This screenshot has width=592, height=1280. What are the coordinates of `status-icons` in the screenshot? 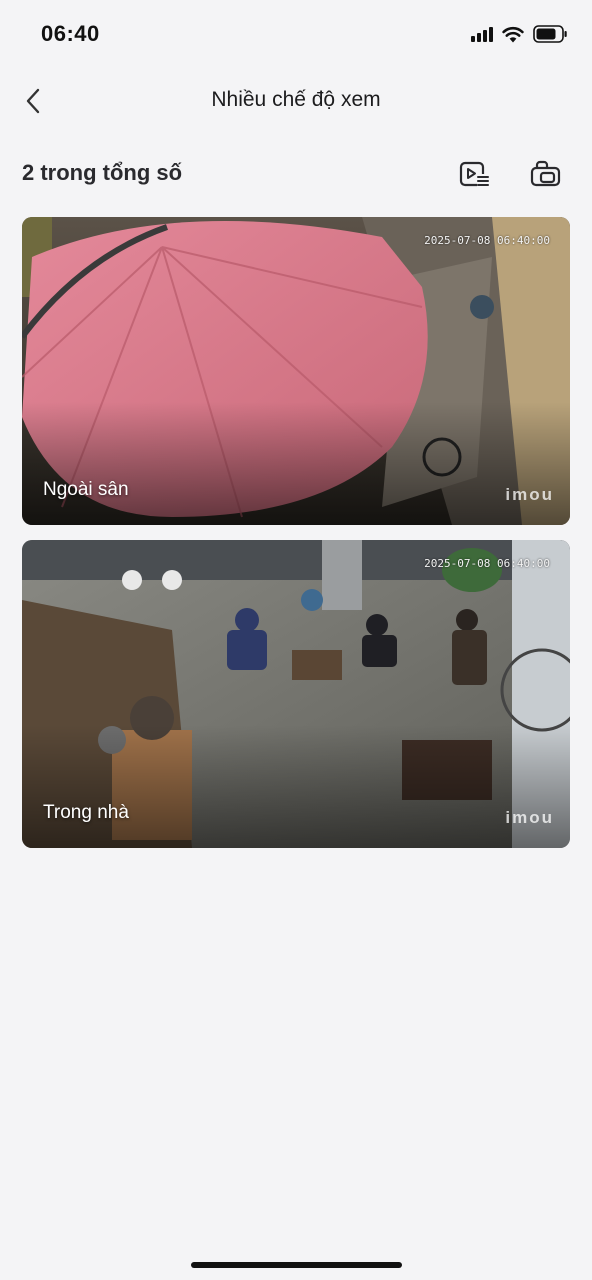 It's located at (519, 34).